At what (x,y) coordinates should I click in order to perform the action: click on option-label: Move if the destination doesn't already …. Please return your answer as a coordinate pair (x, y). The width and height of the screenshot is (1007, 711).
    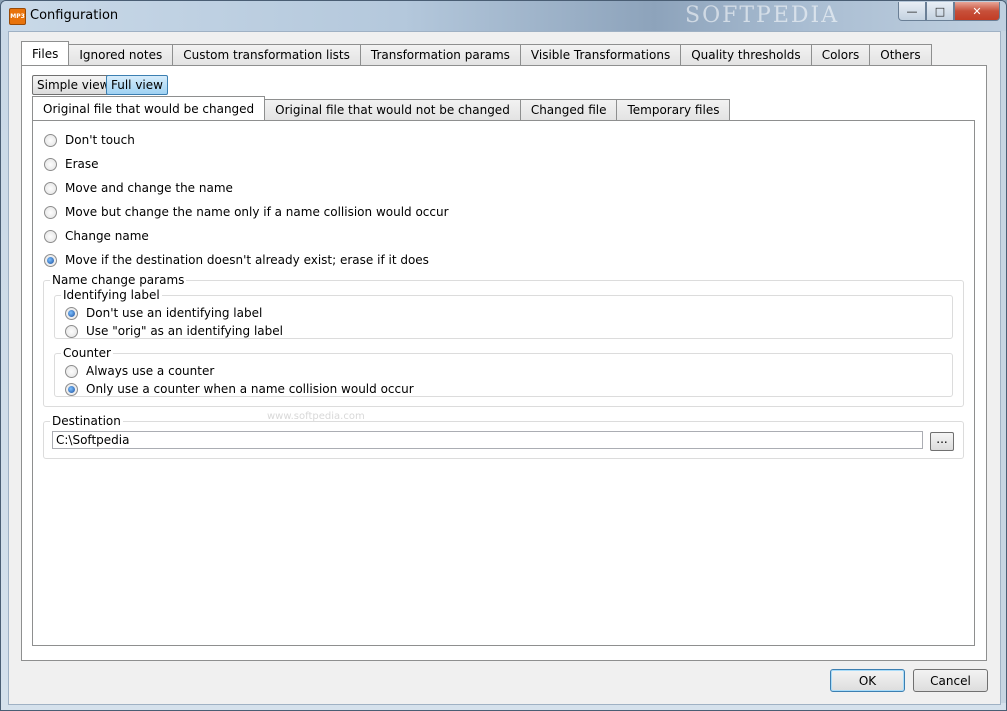
    Looking at the image, I should click on (247, 260).